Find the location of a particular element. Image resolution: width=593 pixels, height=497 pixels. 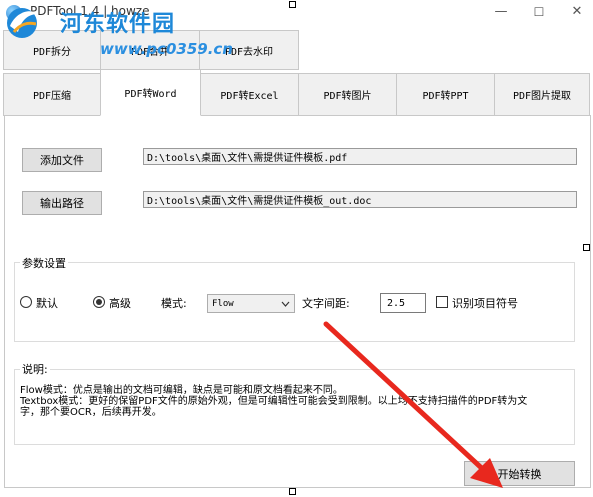

tab-label: PDF转Word is located at coordinates (150, 94).